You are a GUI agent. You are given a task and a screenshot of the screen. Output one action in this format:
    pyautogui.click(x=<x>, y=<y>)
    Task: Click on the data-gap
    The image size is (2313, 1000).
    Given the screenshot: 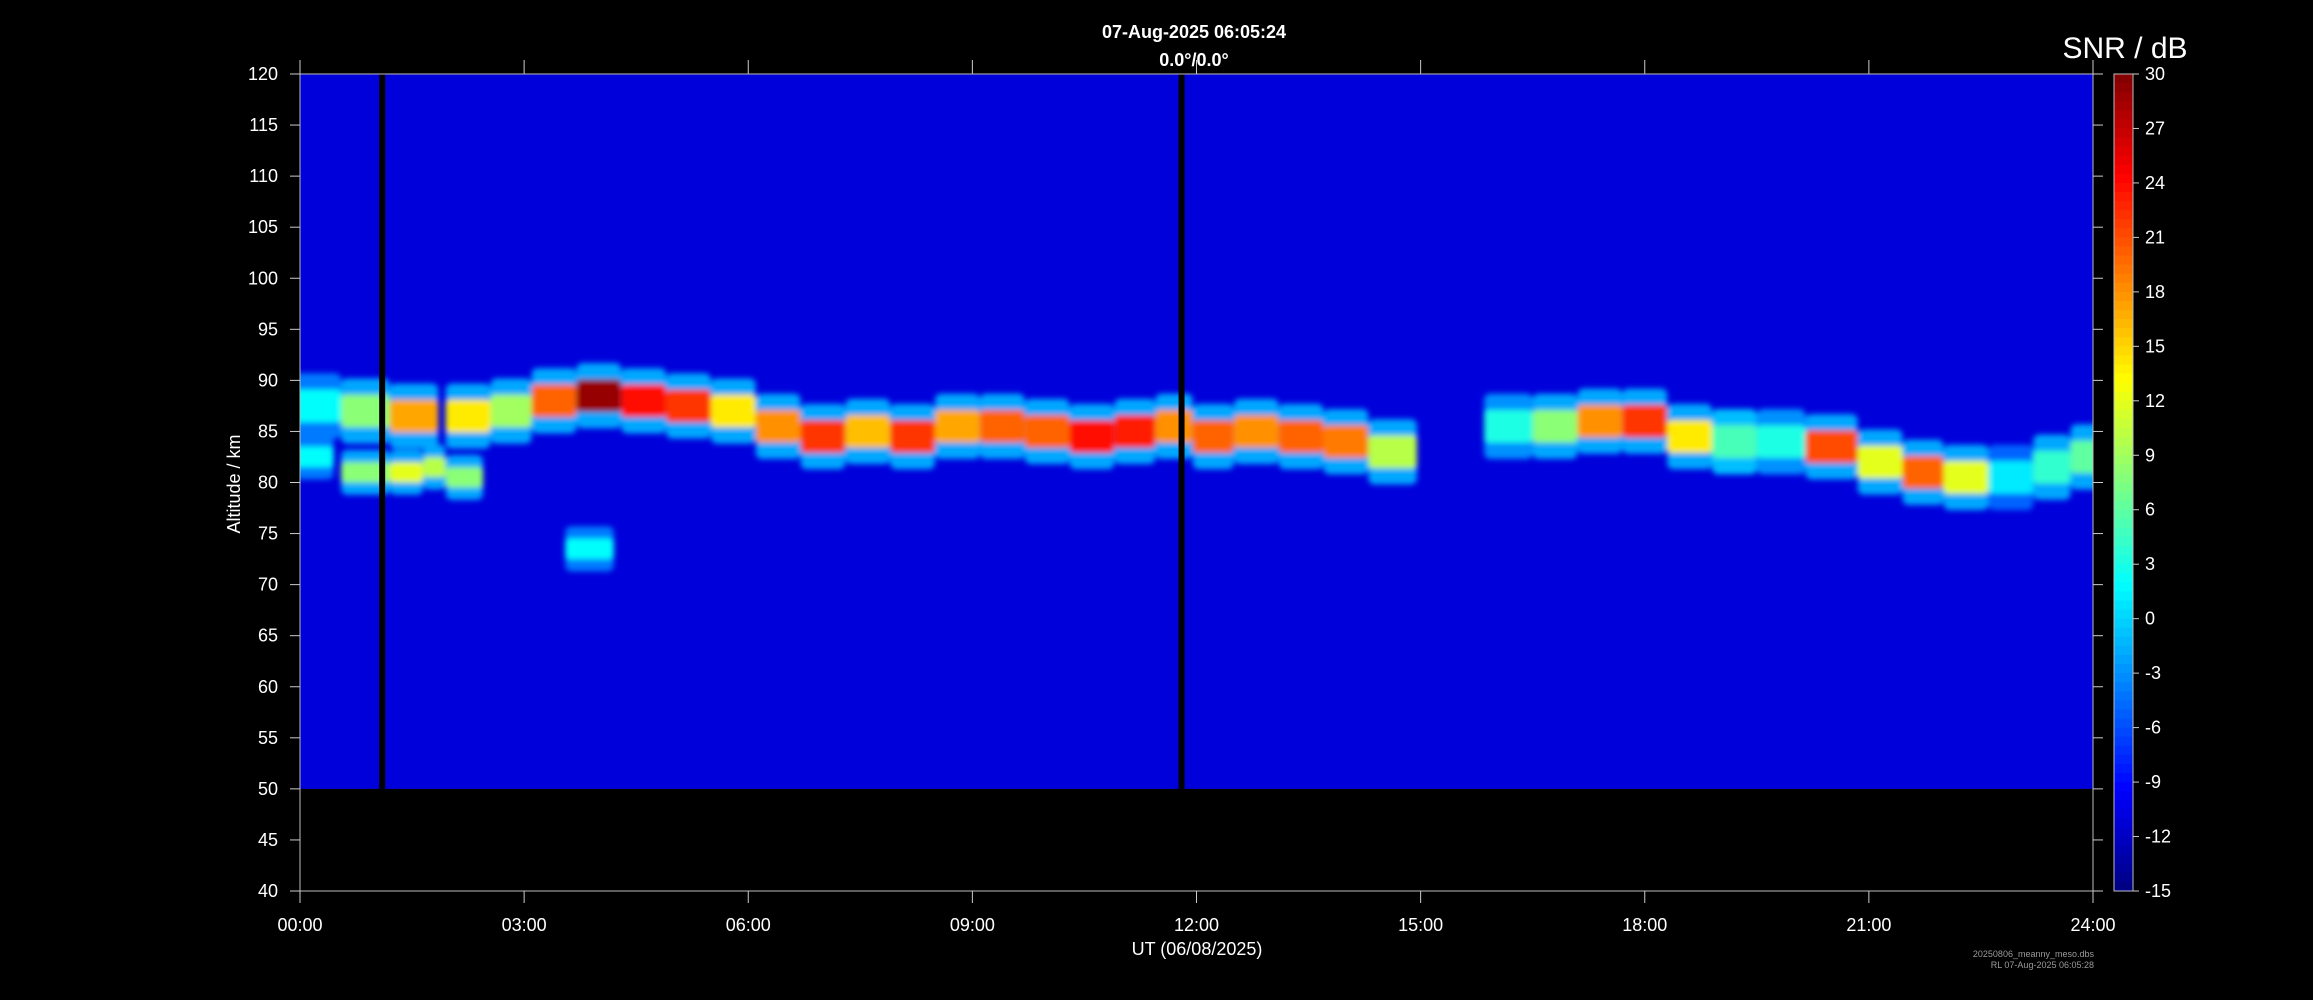 What is the action you would take?
    pyautogui.click(x=382, y=431)
    